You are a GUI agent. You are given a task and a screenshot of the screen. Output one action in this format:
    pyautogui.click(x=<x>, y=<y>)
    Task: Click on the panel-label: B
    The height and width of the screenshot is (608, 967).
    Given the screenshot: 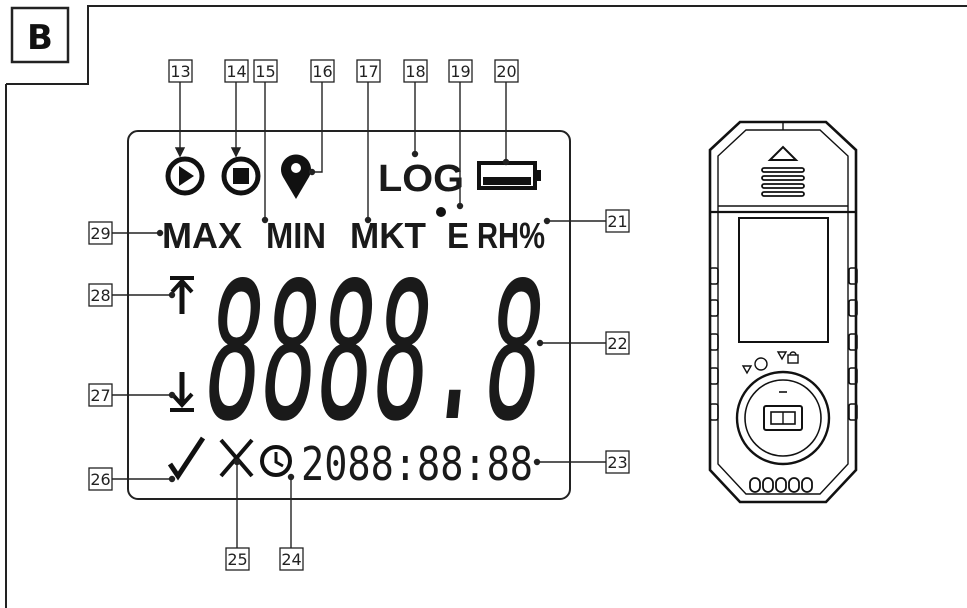 What is the action you would take?
    pyautogui.click(x=40, y=35)
    